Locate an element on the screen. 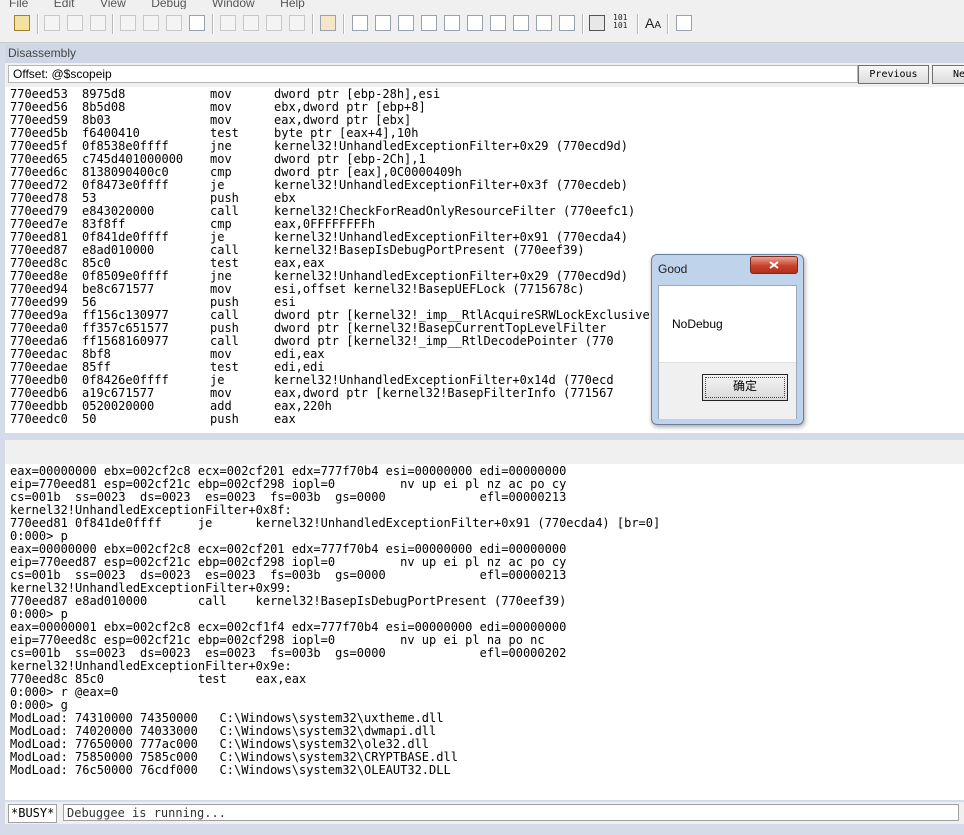 This screenshot has width=964, height=835. toolbar: 101 101 AA is located at coordinates (482, 26).